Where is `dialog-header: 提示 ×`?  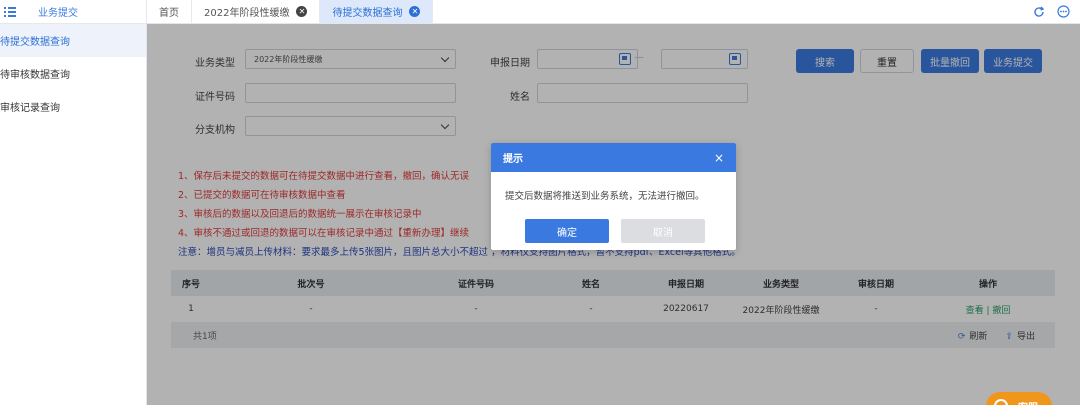 dialog-header: 提示 × is located at coordinates (613, 157).